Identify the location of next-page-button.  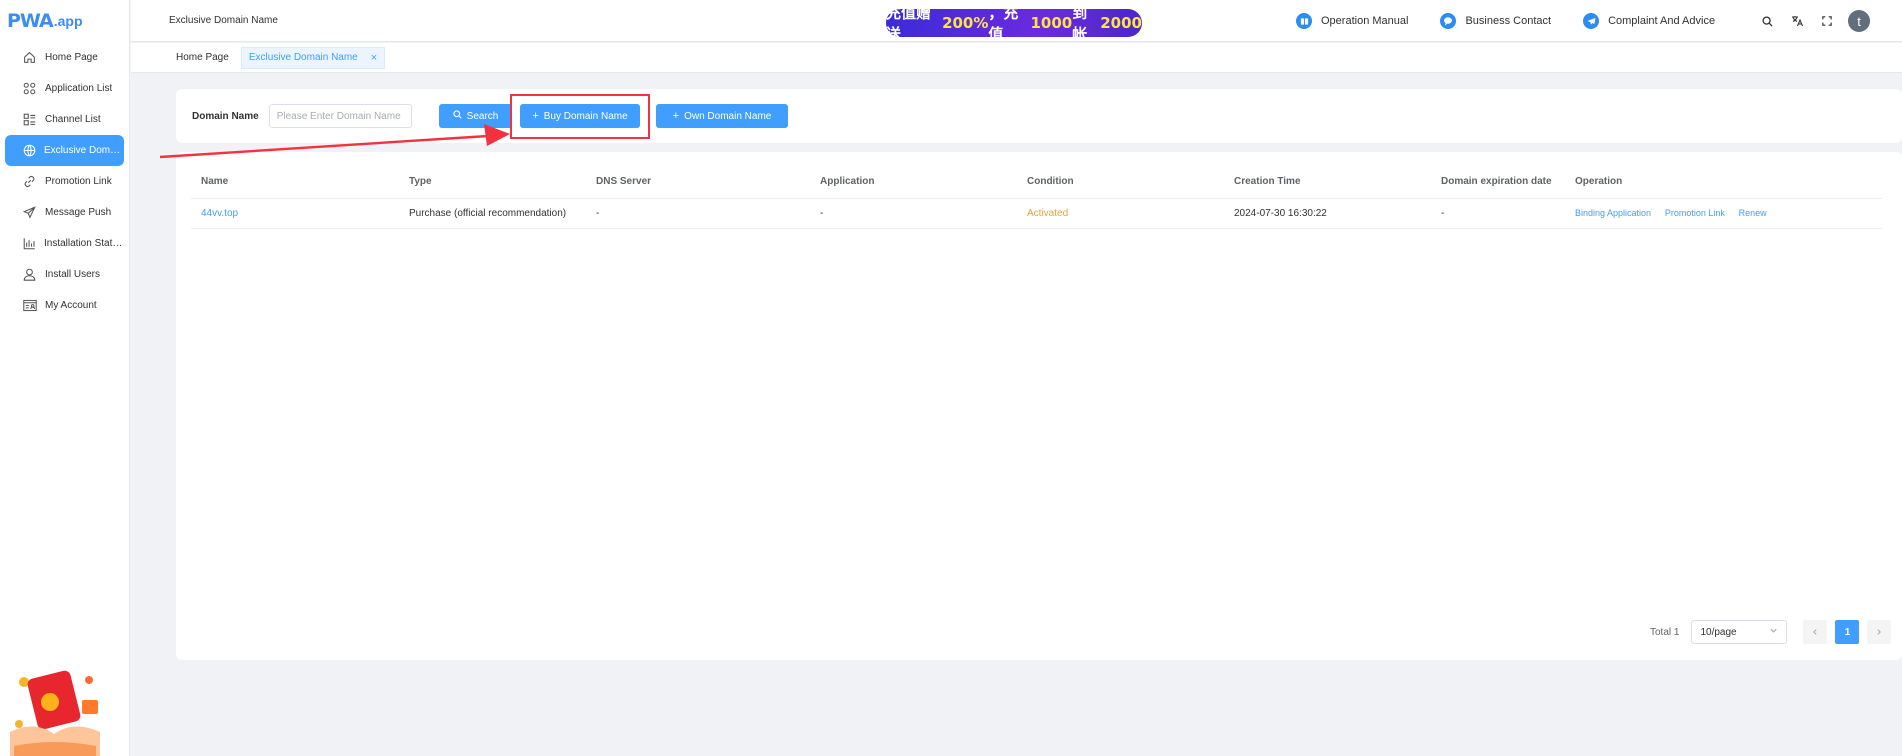
(1879, 632).